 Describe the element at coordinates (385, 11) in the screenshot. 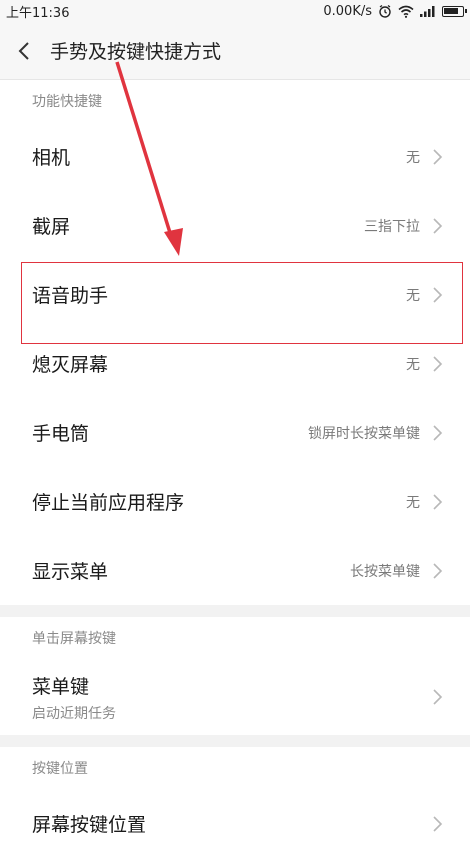

I see `alarm-icon` at that location.